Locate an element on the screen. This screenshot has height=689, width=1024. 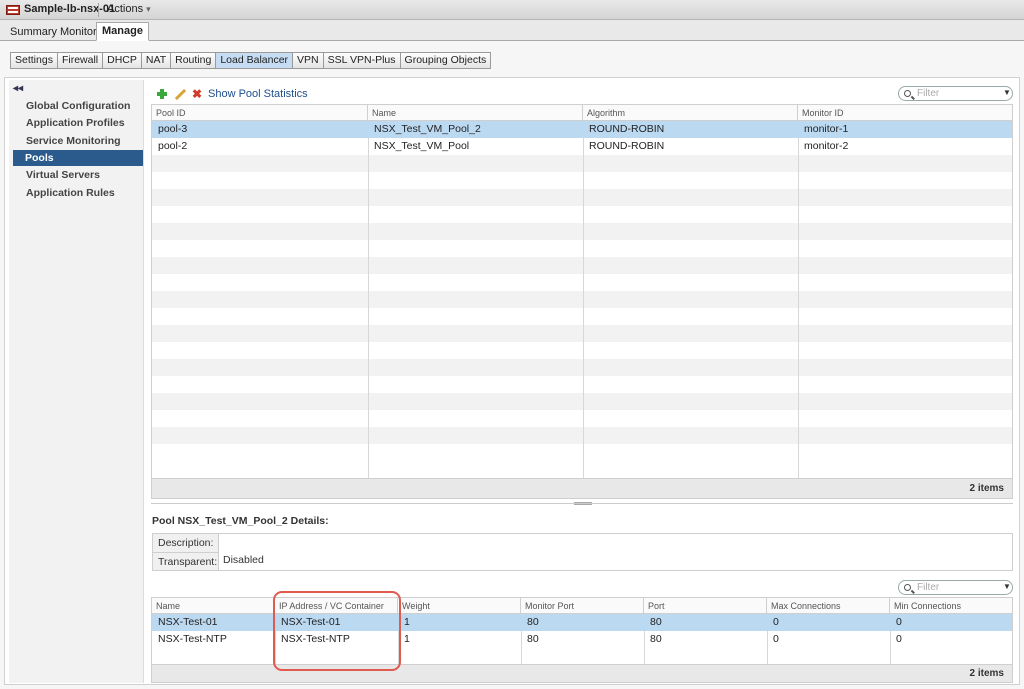
description-label: Description: is located at coordinates (186, 543).